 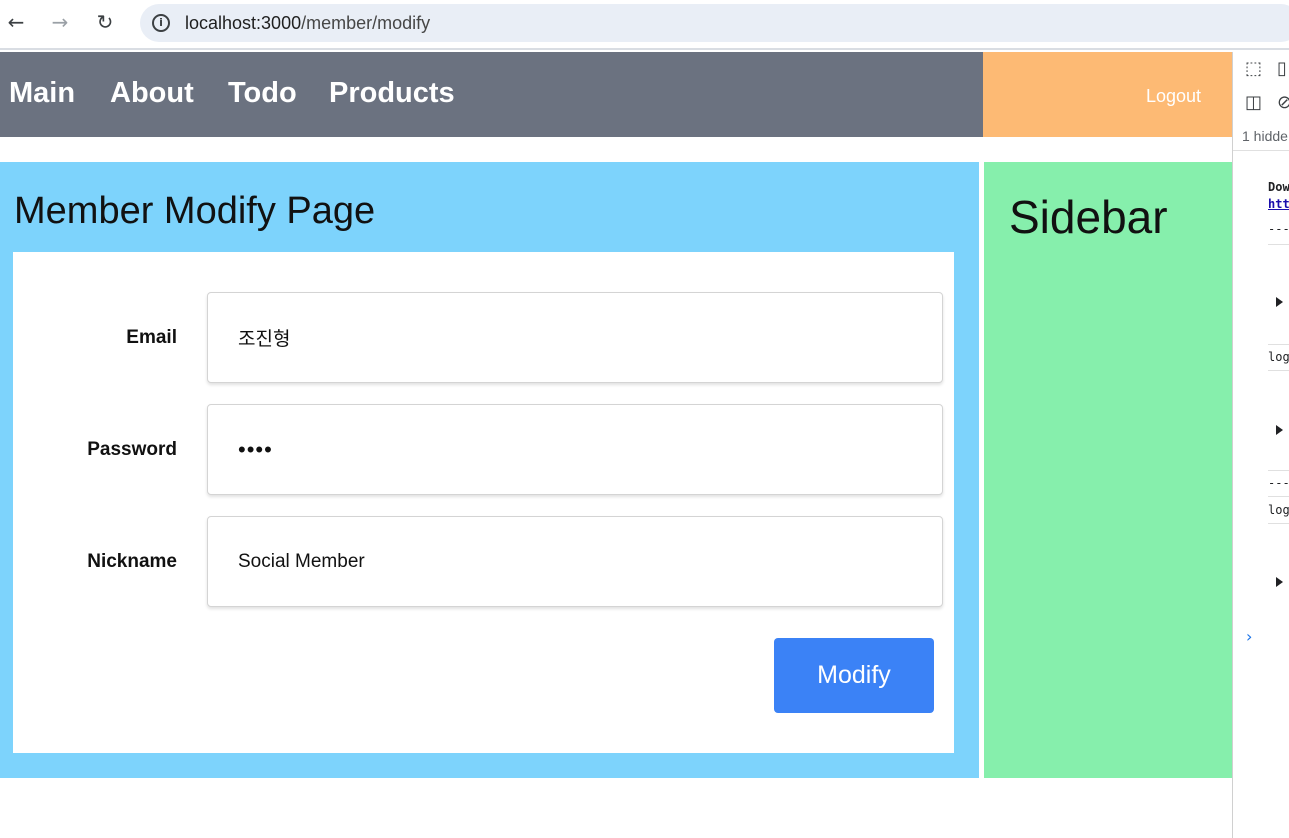 What do you see at coordinates (575, 337) in the screenshot?
I see `email-input` at bounding box center [575, 337].